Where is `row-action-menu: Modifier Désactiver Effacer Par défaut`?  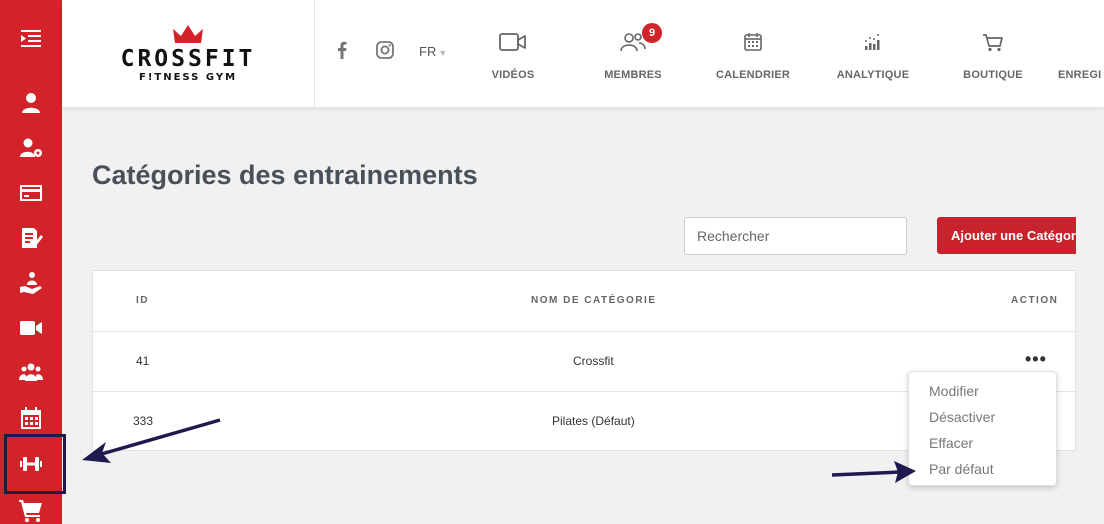 row-action-menu: Modifier Désactiver Effacer Par défaut is located at coordinates (982, 428).